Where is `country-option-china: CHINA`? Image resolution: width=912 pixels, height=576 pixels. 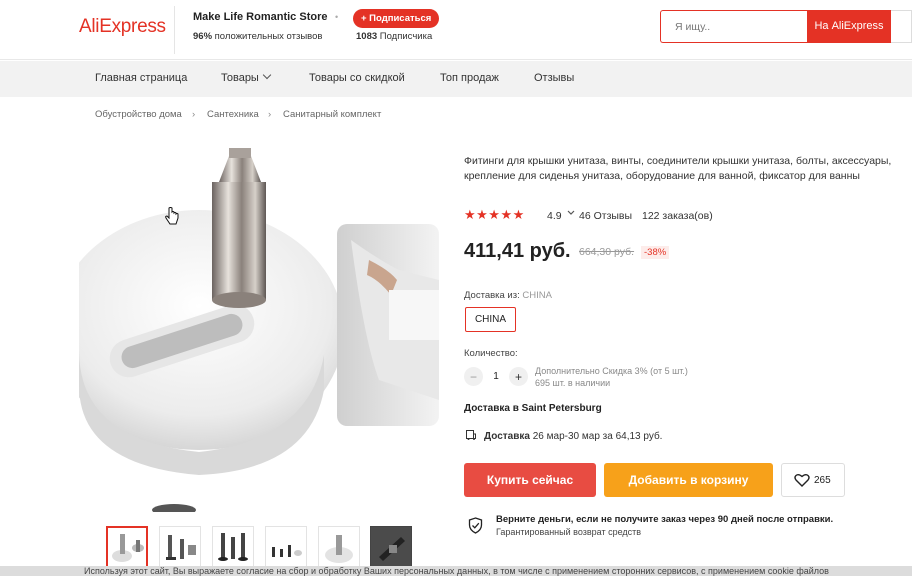 country-option-china: CHINA is located at coordinates (490, 319).